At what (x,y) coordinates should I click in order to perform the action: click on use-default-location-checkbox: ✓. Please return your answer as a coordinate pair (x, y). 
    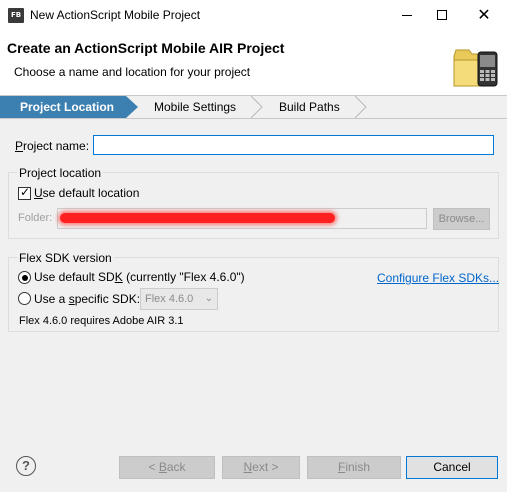
    Looking at the image, I should click on (24, 192).